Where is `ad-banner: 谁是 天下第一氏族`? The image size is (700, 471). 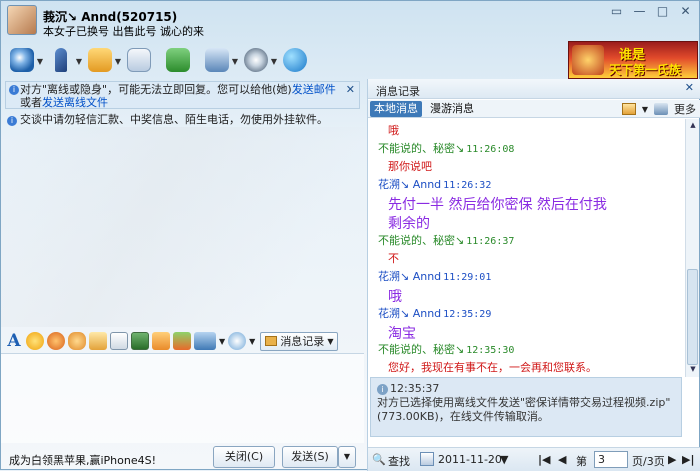
ad-banner: 谁是 天下第一氏族 is located at coordinates (633, 60).